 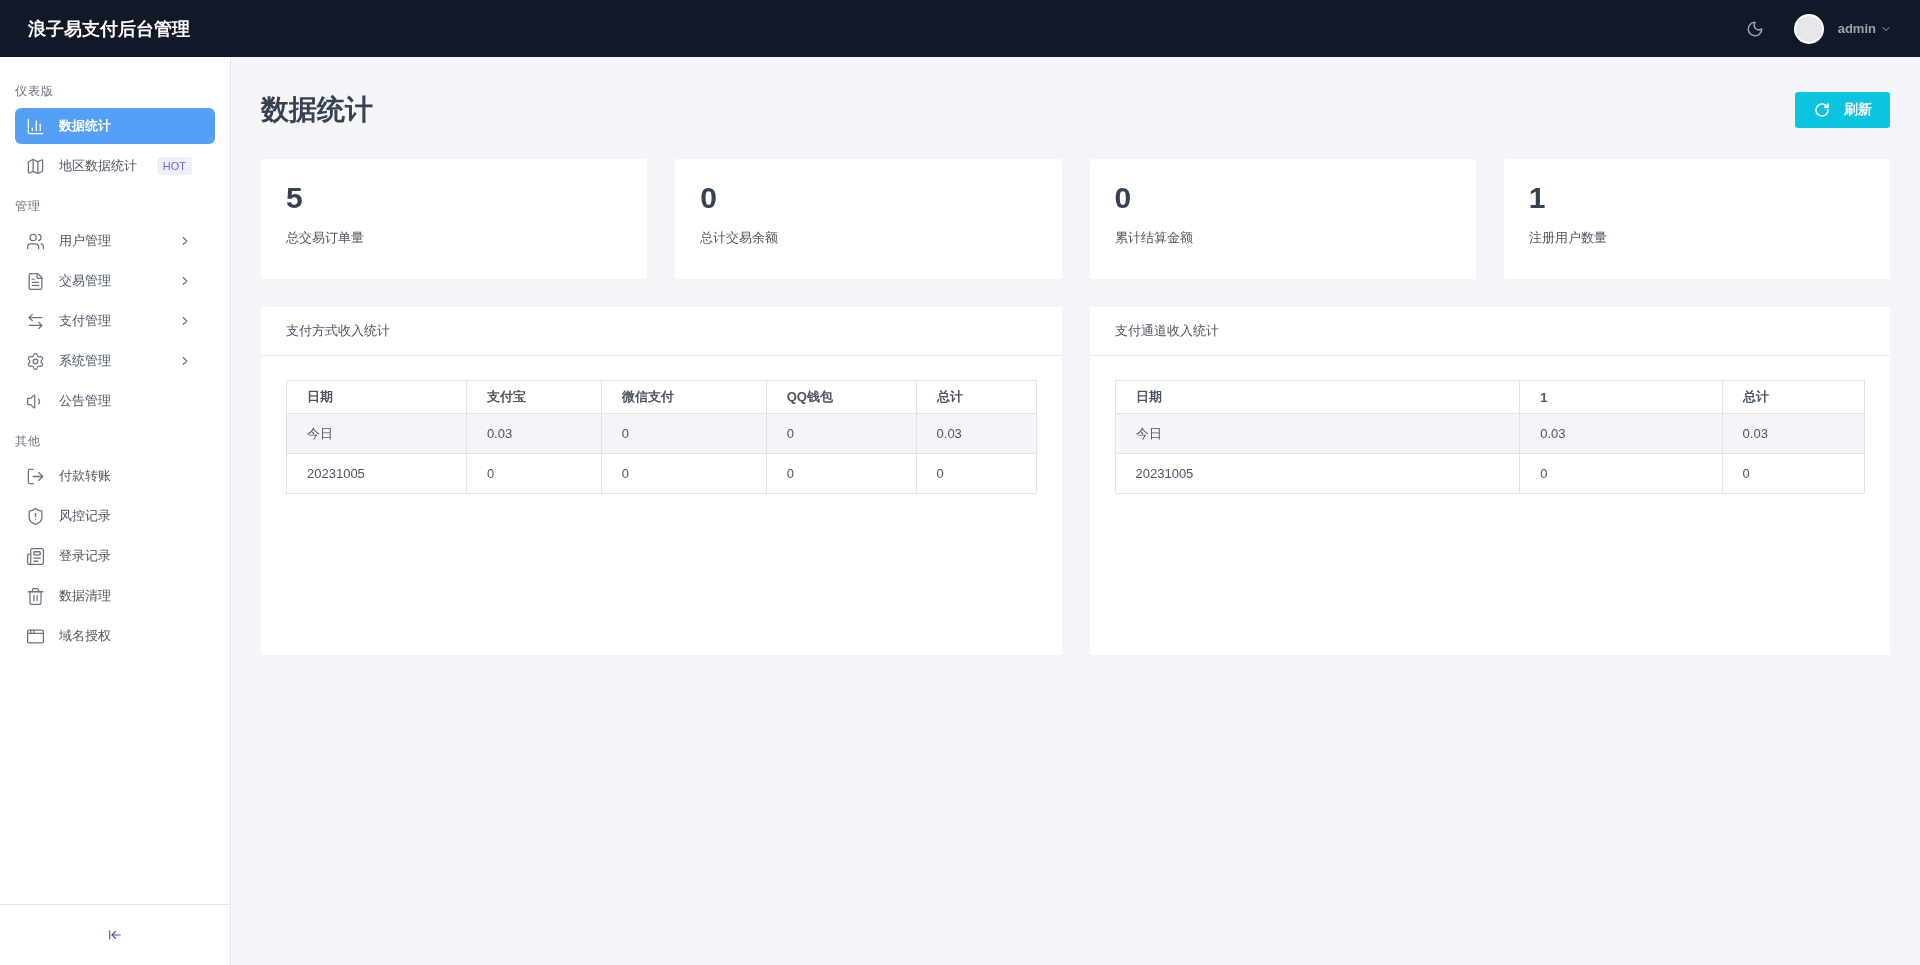 What do you see at coordinates (841, 397) in the screenshot?
I see `column-header: QQ钱包` at bounding box center [841, 397].